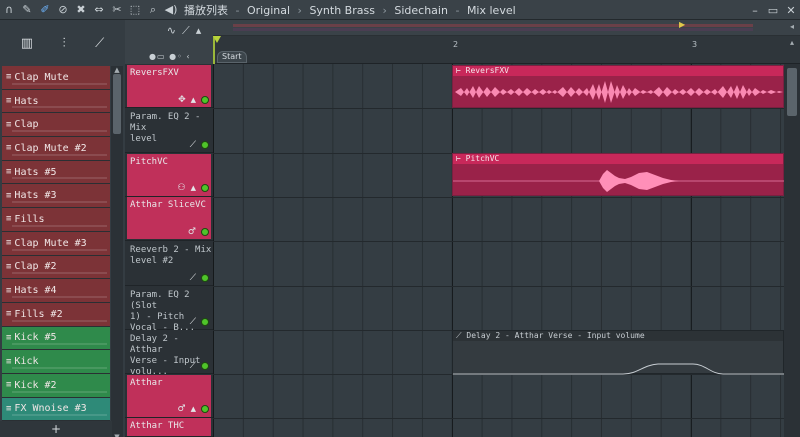  What do you see at coordinates (50, 409) in the screenshot?
I see `pattern-label: FX Wnoise #3` at bounding box center [50, 409].